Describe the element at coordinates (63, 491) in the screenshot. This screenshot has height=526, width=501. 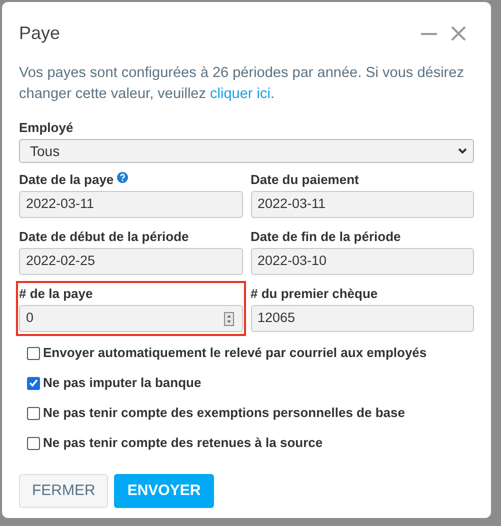
I see `close-button: FERMER` at that location.